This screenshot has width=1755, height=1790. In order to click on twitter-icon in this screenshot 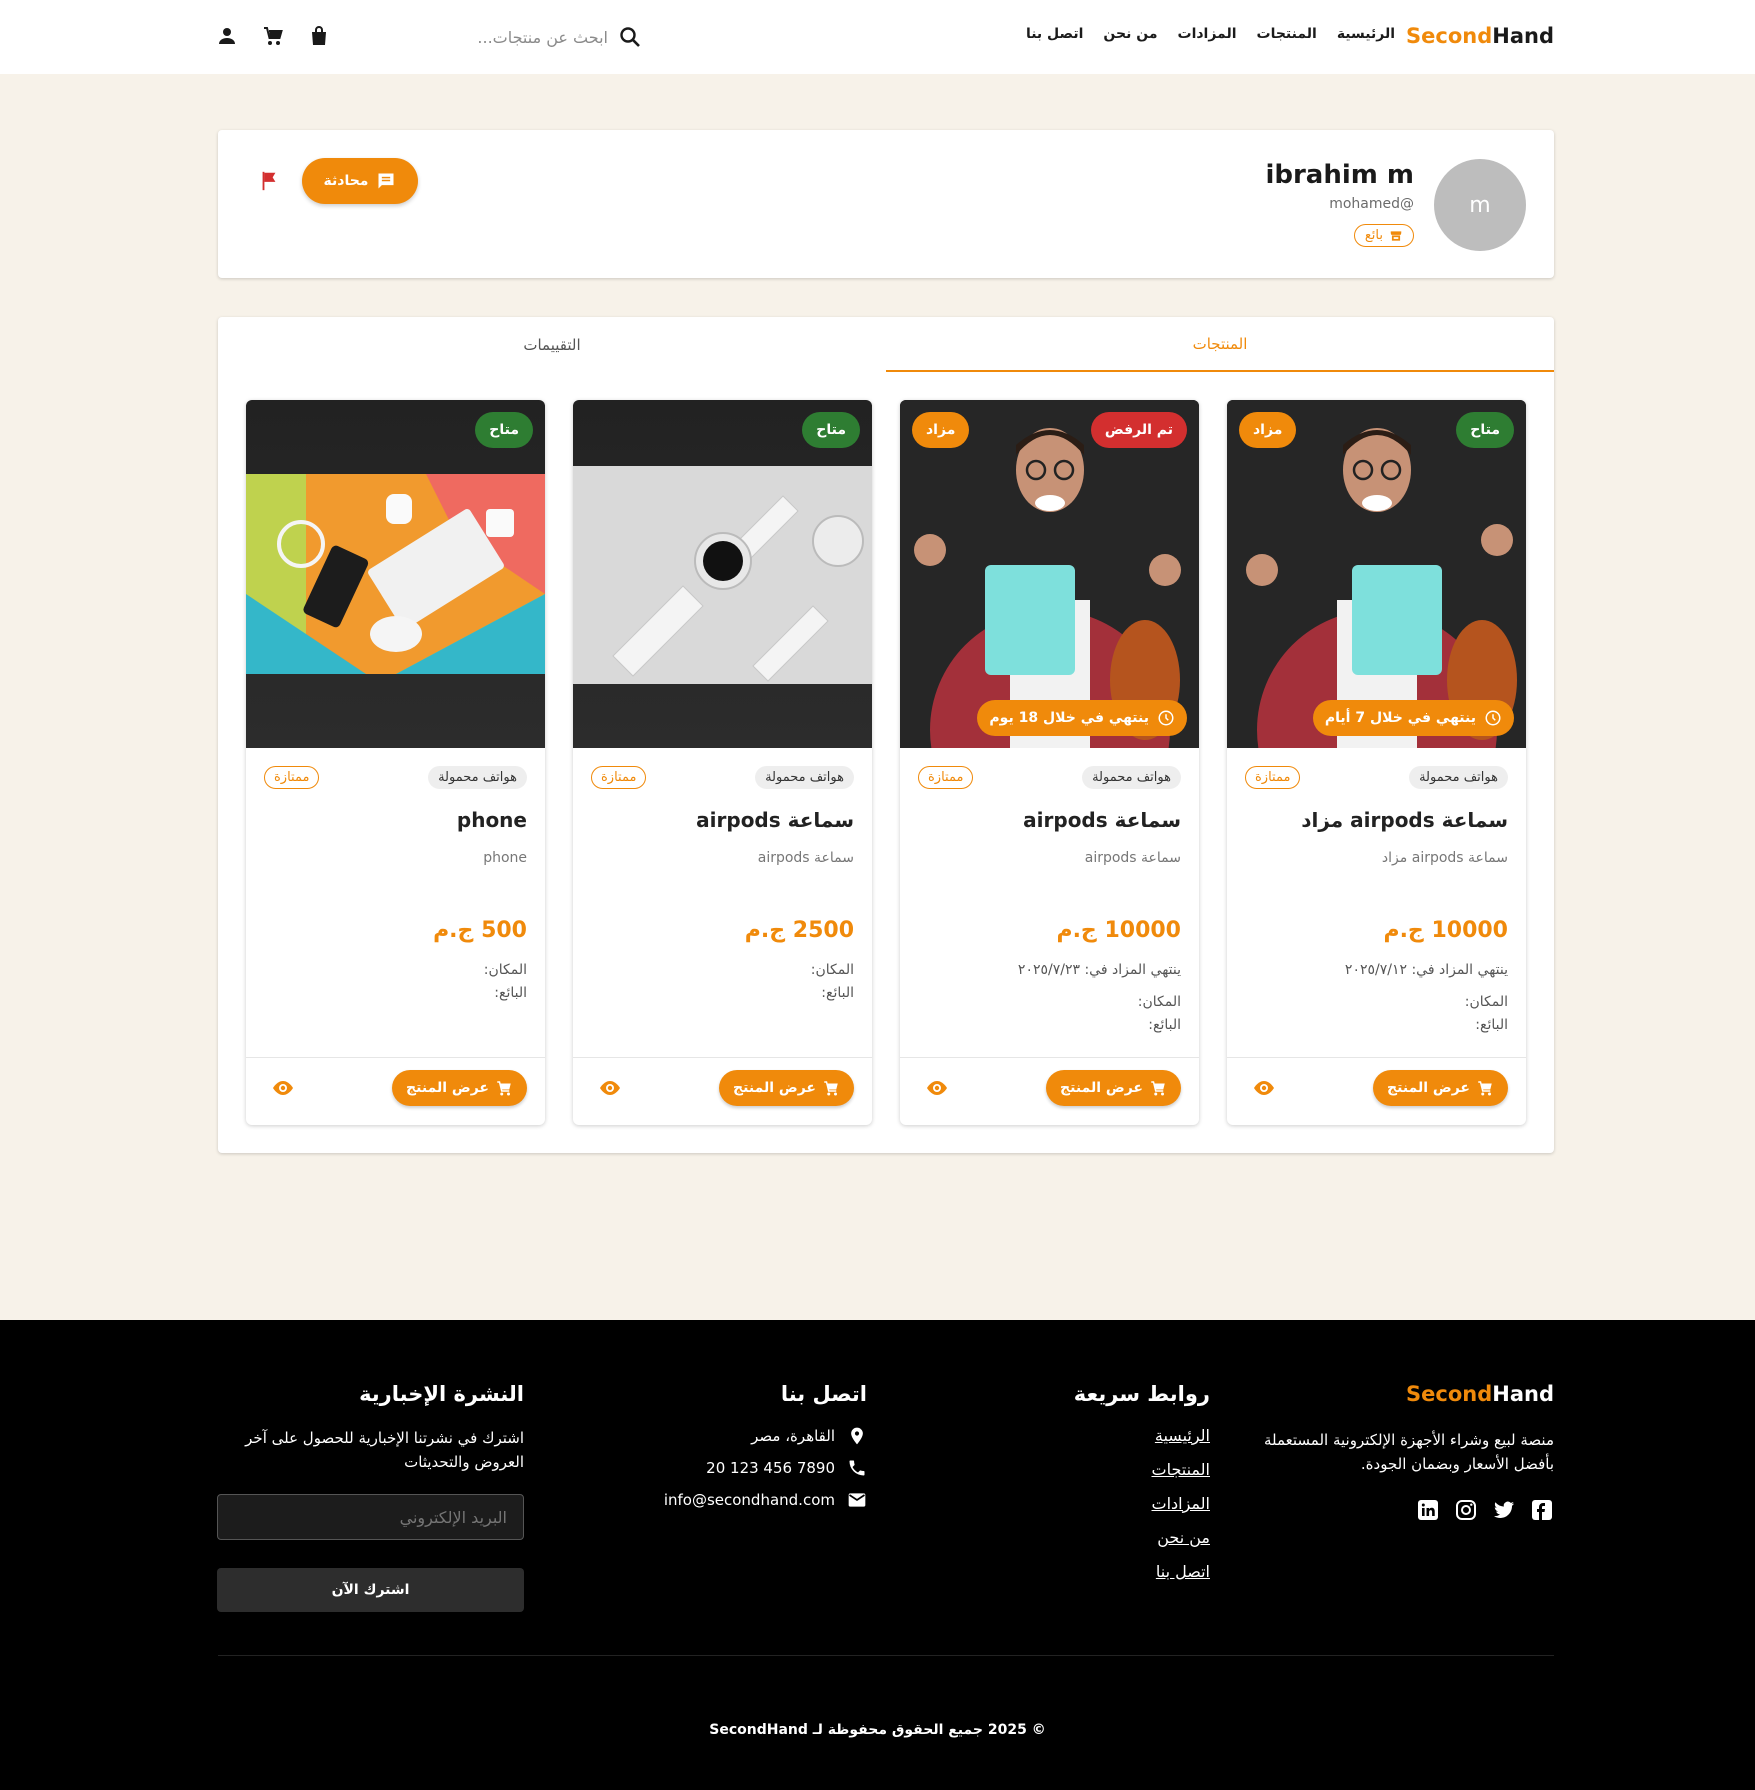, I will do `click(1504, 1510)`.